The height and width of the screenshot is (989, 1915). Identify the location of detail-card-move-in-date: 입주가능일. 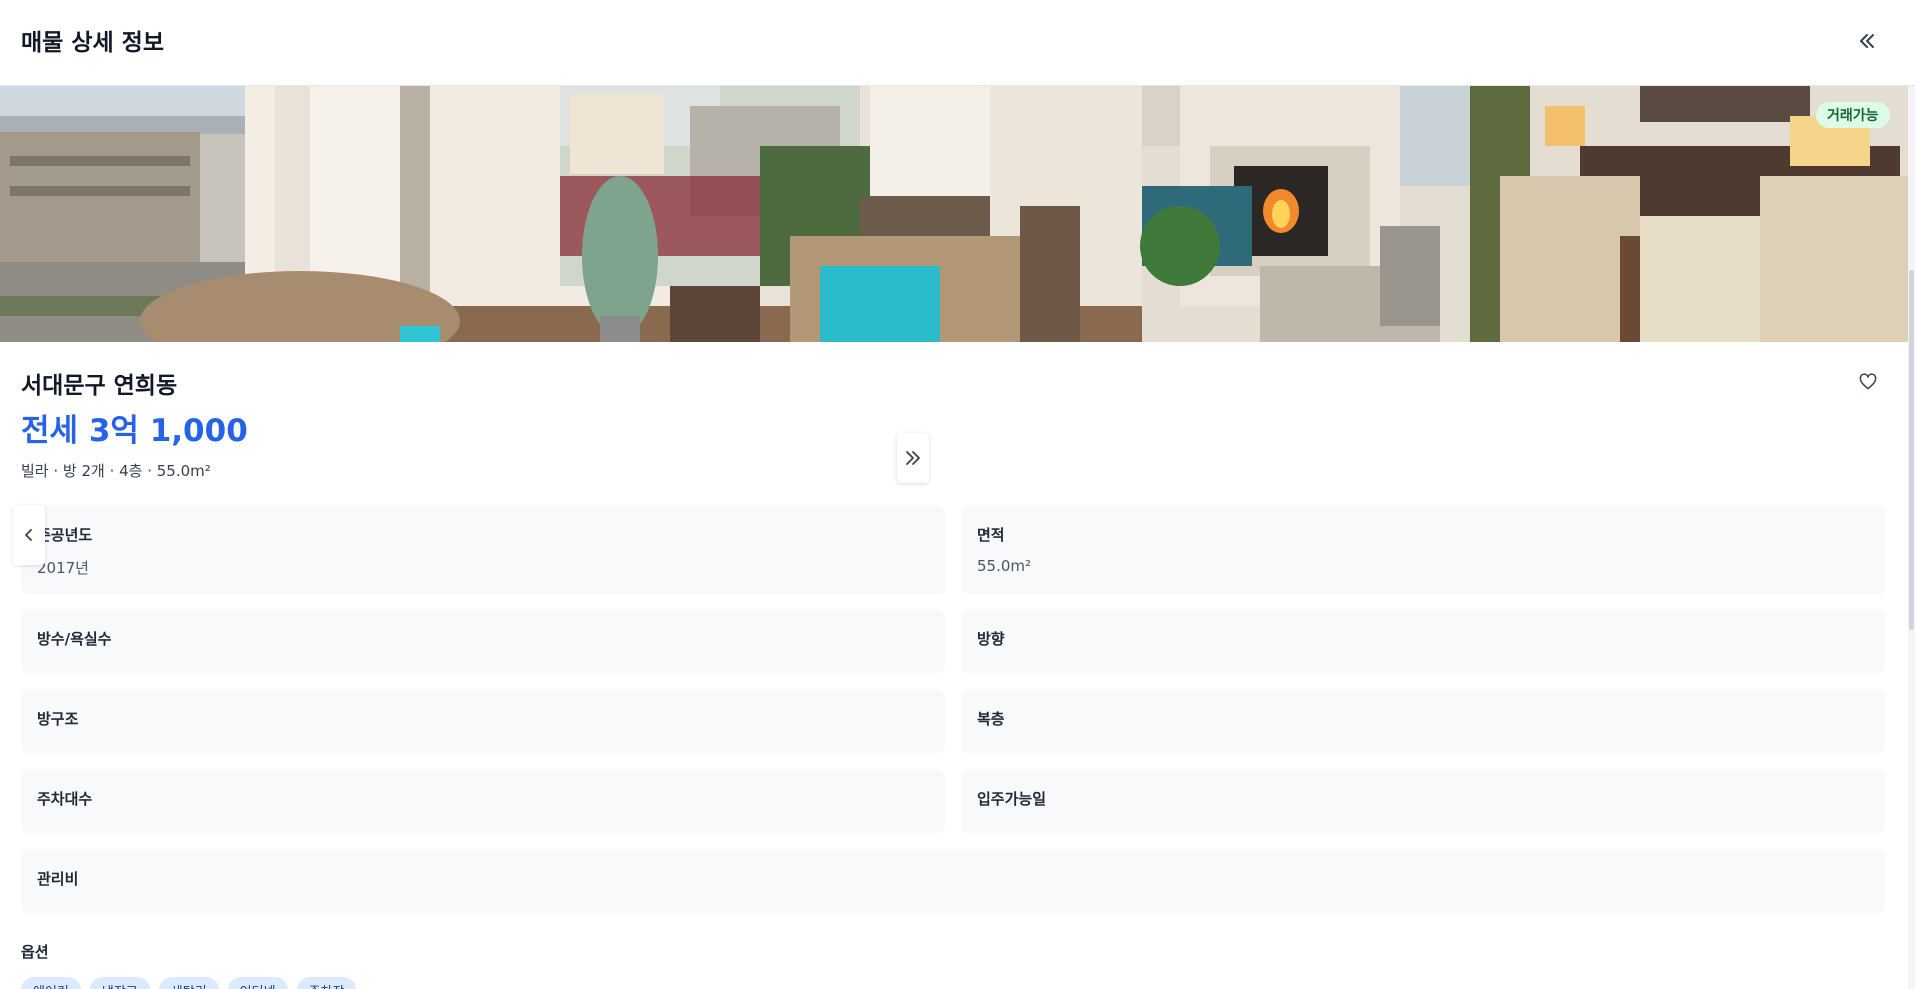
(1423, 801).